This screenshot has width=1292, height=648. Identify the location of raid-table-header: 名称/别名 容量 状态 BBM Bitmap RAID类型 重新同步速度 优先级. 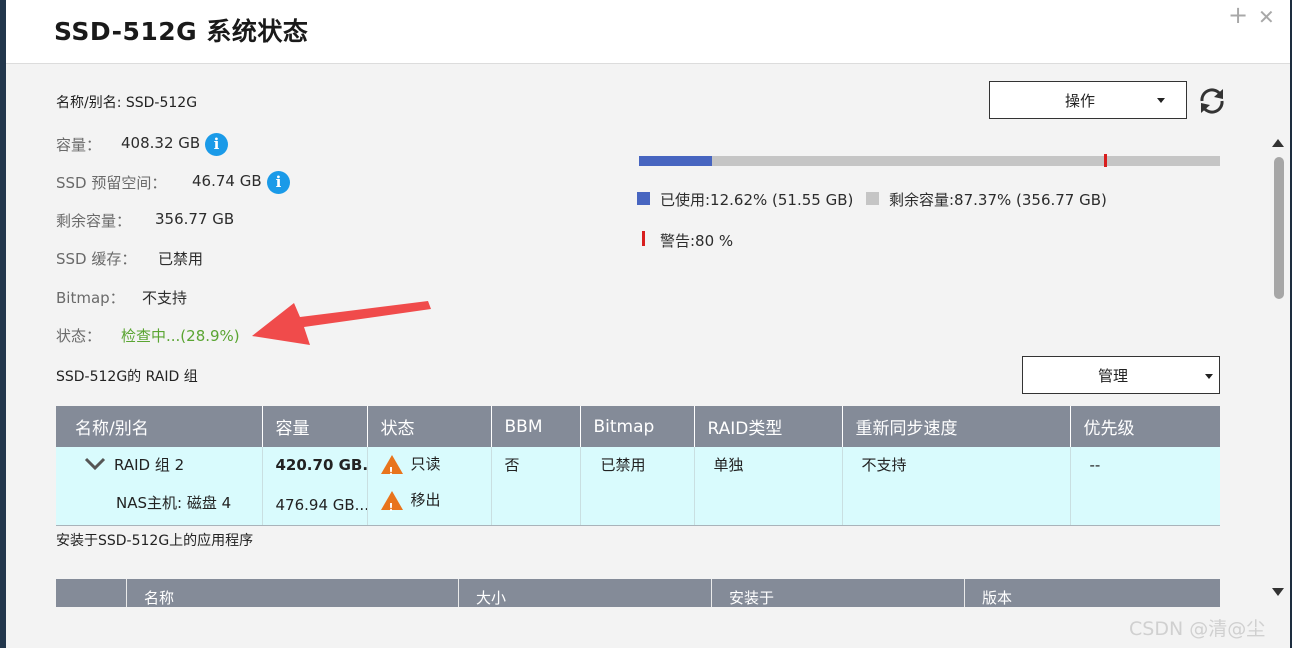
(638, 426).